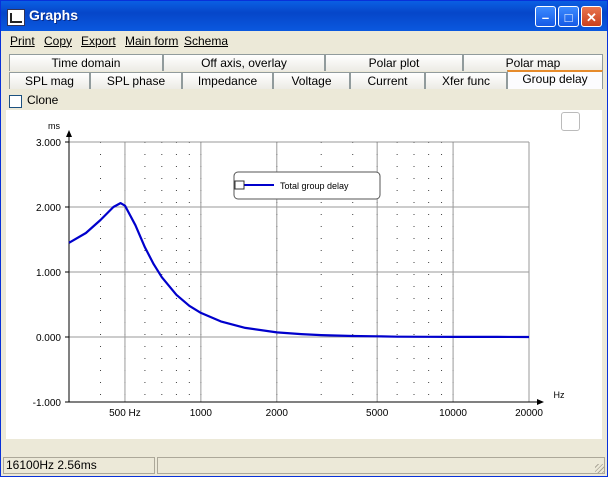 The height and width of the screenshot is (477, 608). Describe the element at coordinates (377, 413) in the screenshot. I see `x-tick-label: 5000` at that location.